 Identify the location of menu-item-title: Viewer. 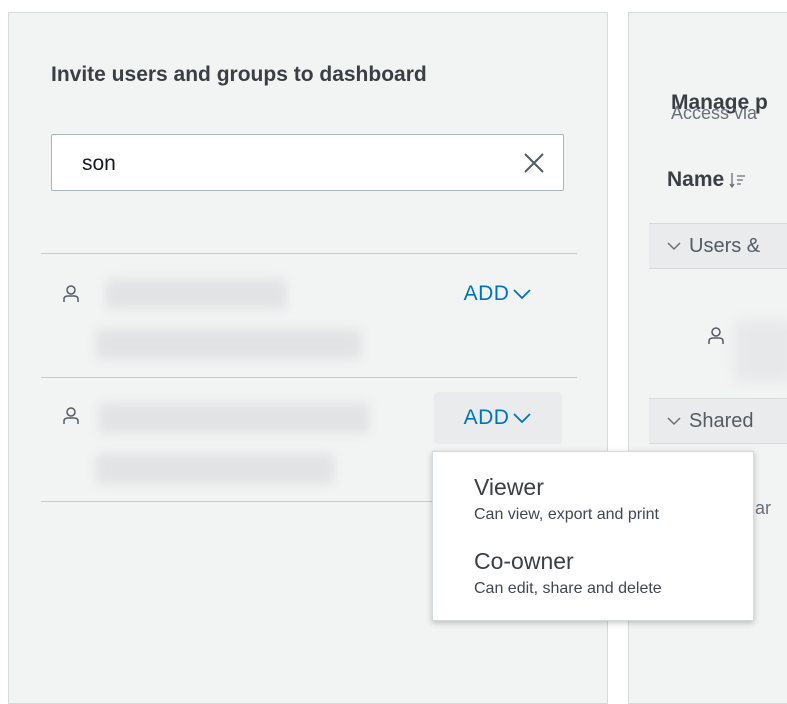
(509, 487).